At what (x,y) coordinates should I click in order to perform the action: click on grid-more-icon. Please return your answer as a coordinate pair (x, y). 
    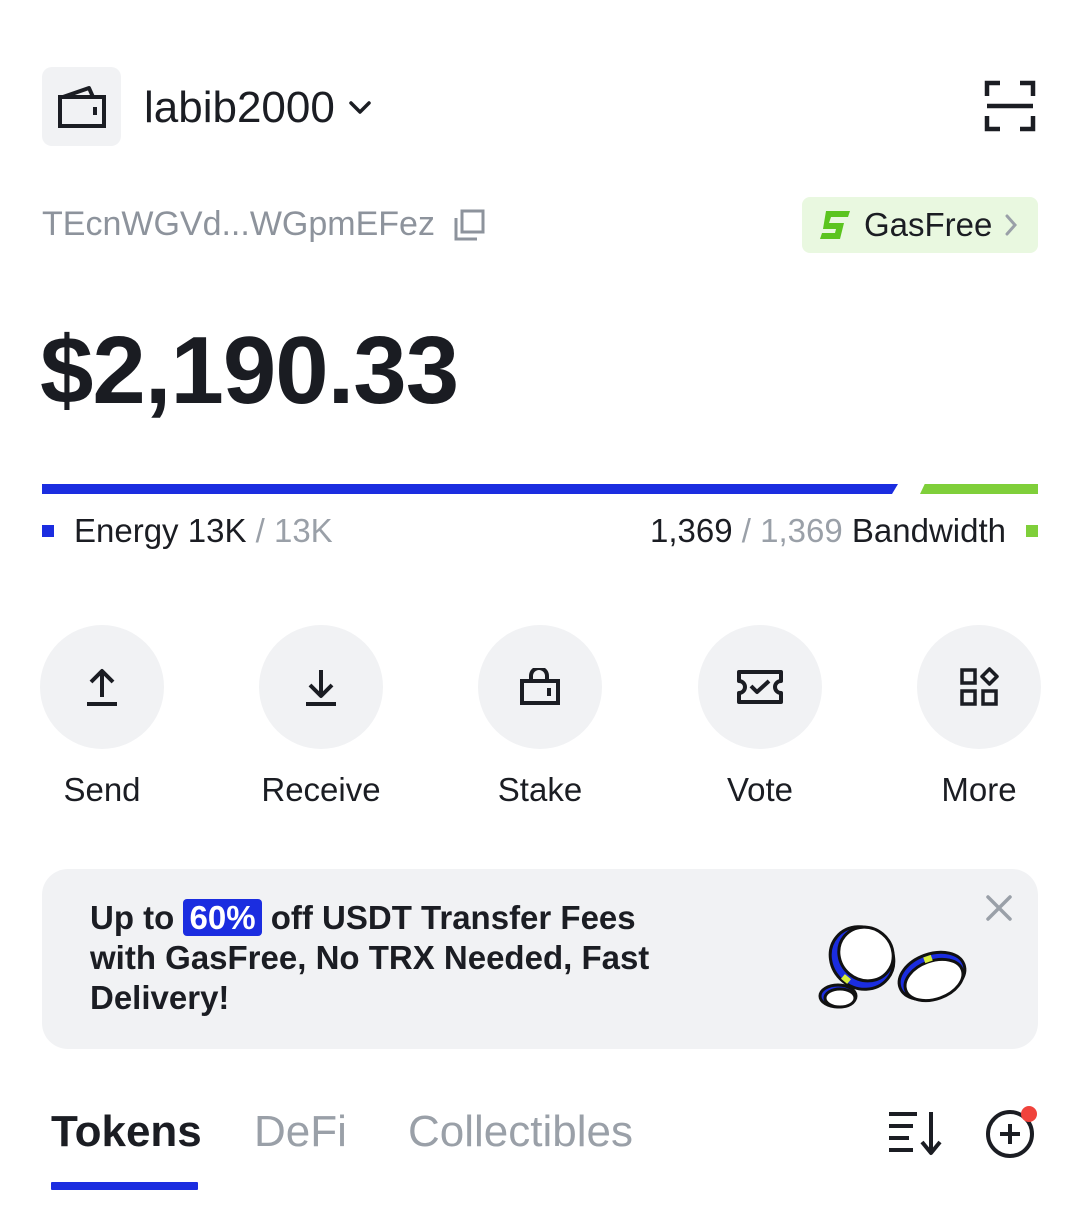
    Looking at the image, I should click on (979, 686).